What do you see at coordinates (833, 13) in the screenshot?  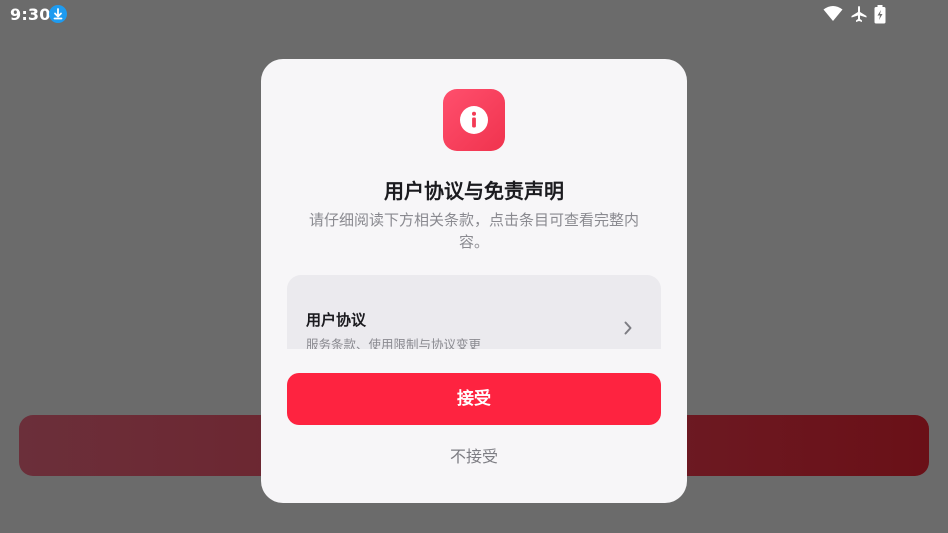 I see `wifi-icon` at bounding box center [833, 13].